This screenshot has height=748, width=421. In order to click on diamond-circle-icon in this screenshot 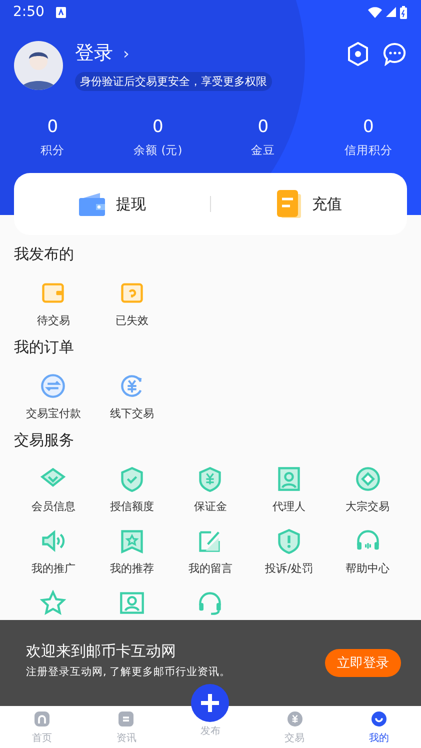, I will do `click(367, 479)`.